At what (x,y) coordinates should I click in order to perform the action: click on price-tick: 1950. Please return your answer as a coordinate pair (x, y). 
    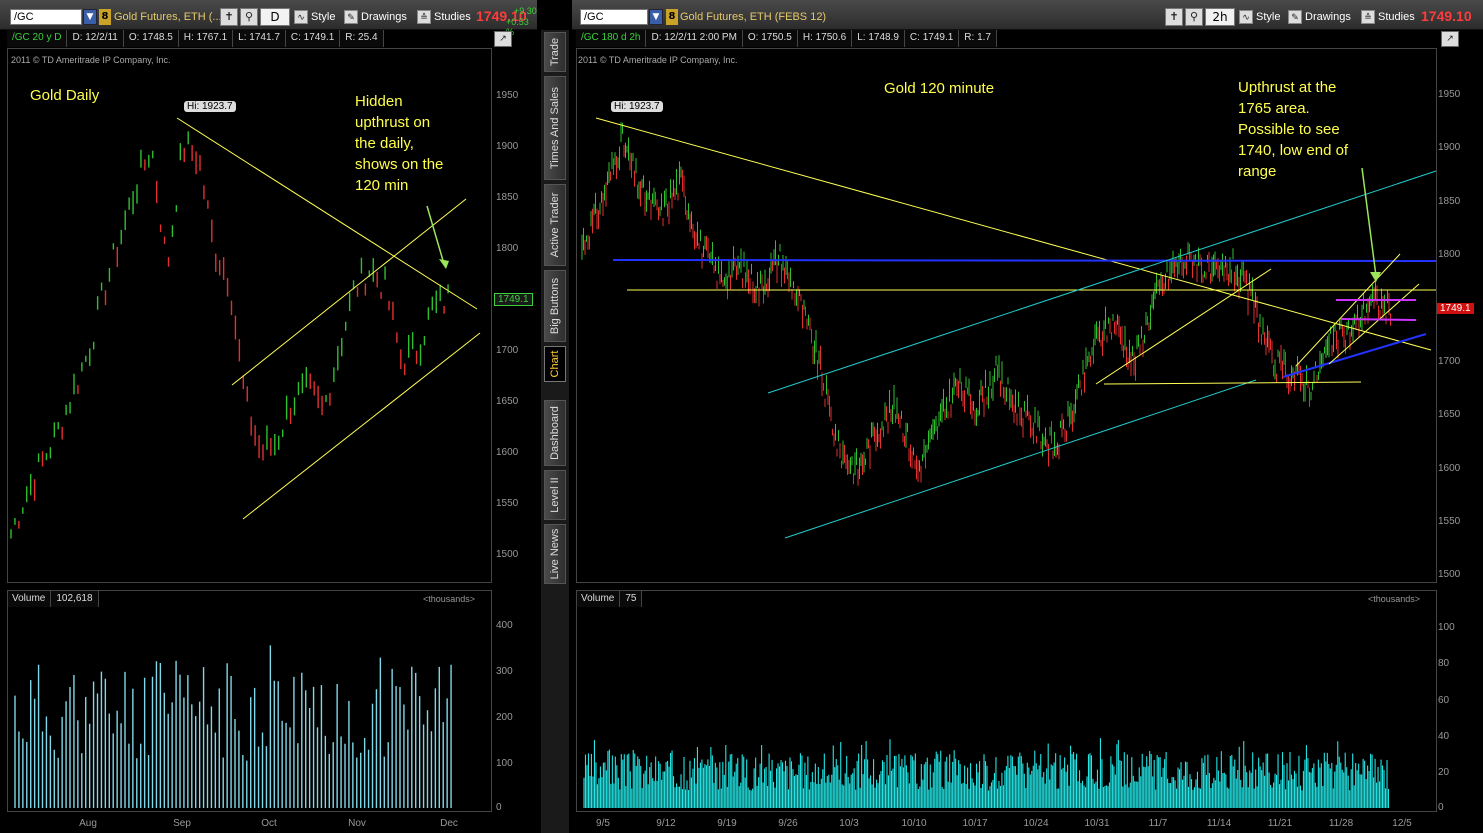
    Looking at the image, I should click on (507, 95).